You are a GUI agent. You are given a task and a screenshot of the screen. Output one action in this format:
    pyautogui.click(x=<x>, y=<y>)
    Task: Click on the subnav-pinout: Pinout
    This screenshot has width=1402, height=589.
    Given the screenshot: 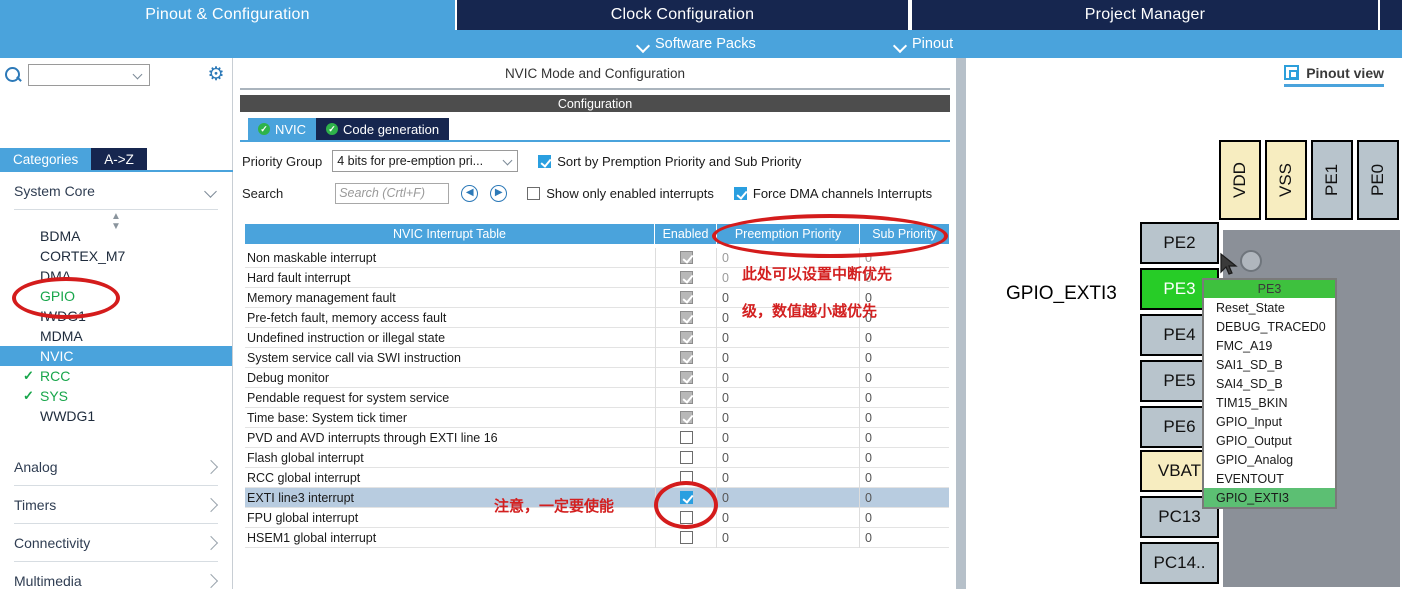 What is the action you would take?
    pyautogui.click(x=924, y=44)
    